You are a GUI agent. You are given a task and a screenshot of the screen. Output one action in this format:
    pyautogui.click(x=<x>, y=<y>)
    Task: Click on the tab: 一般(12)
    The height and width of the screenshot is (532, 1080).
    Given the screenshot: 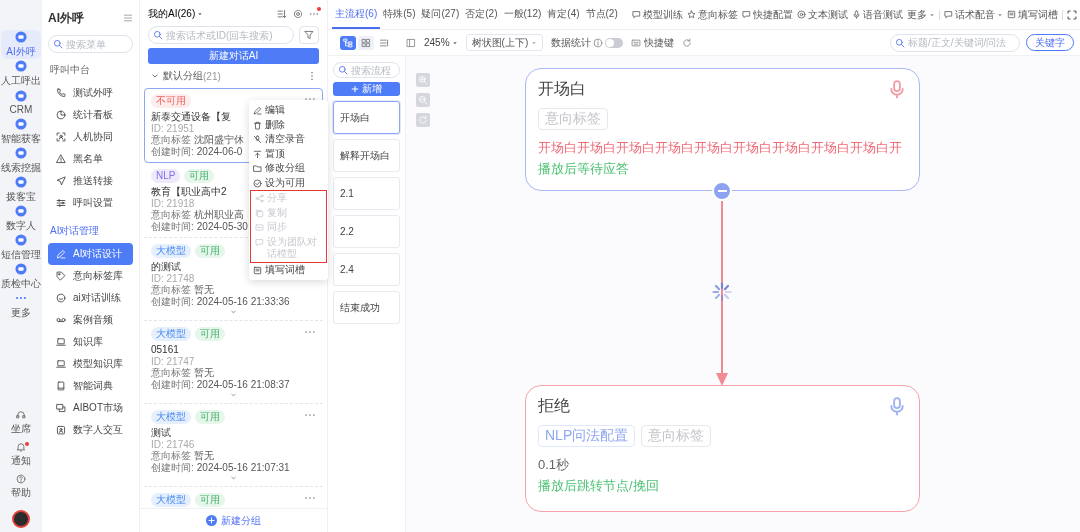 What is the action you would take?
    pyautogui.click(x=522, y=14)
    